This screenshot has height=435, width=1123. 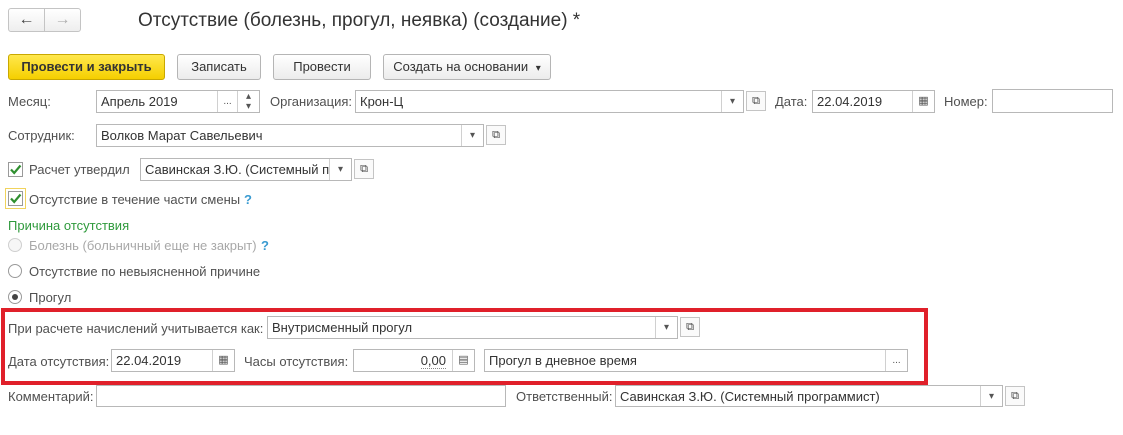 I want to click on approved-checkbox, so click(x=15, y=169).